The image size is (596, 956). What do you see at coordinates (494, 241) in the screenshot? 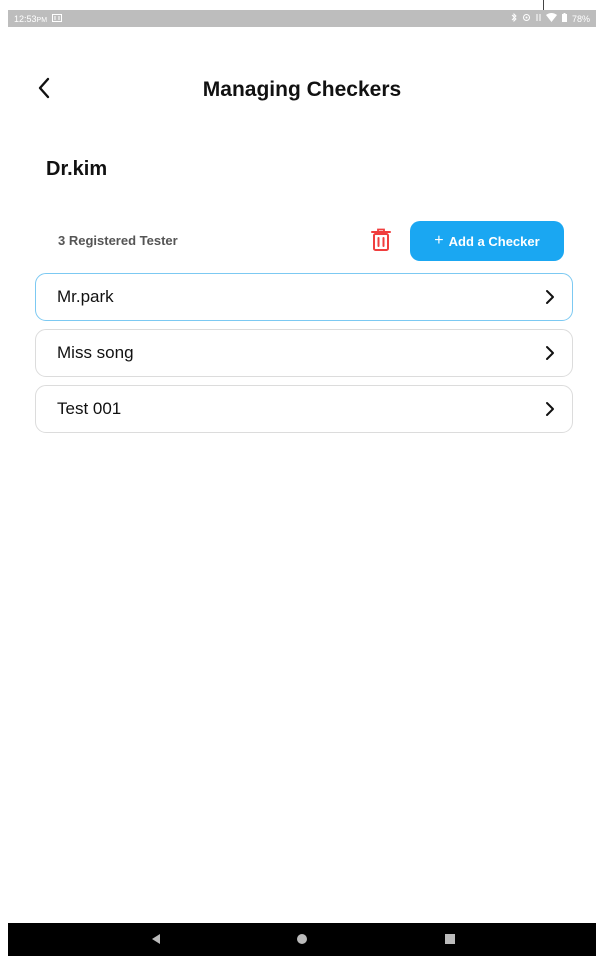
I see `add-checker-label: Add a Checker` at bounding box center [494, 241].